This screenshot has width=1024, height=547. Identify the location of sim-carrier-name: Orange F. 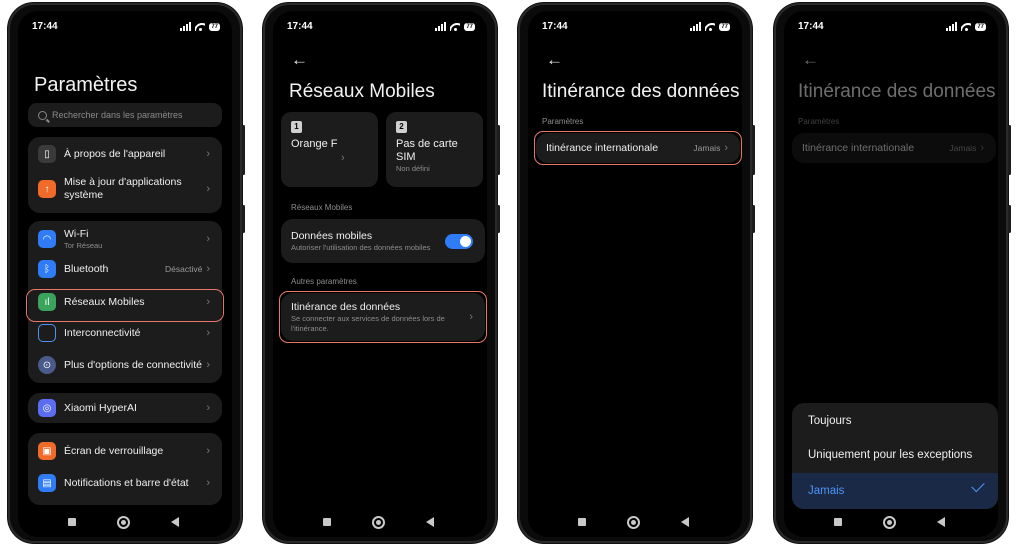
(314, 144).